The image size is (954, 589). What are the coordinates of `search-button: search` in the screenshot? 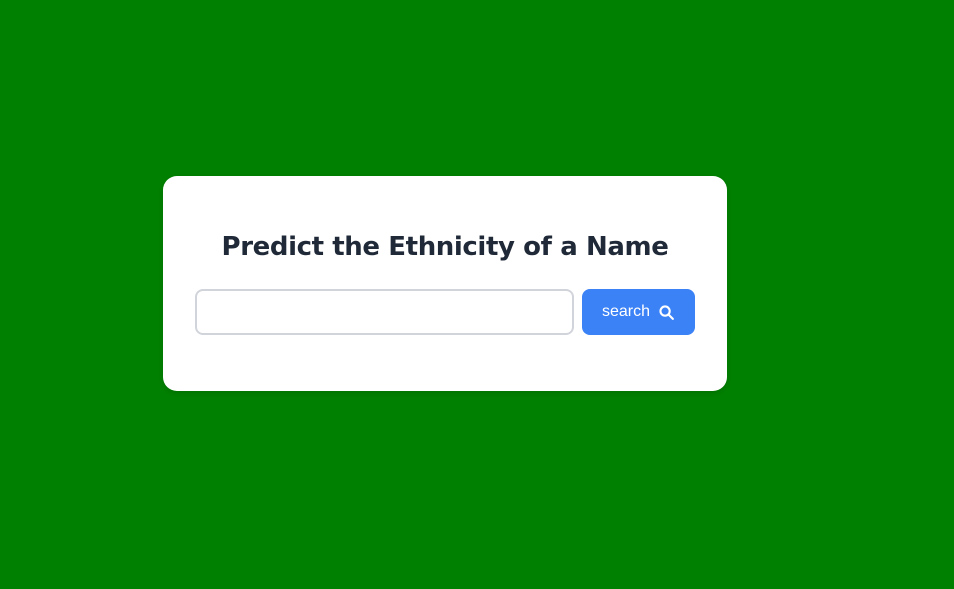 It's located at (638, 312).